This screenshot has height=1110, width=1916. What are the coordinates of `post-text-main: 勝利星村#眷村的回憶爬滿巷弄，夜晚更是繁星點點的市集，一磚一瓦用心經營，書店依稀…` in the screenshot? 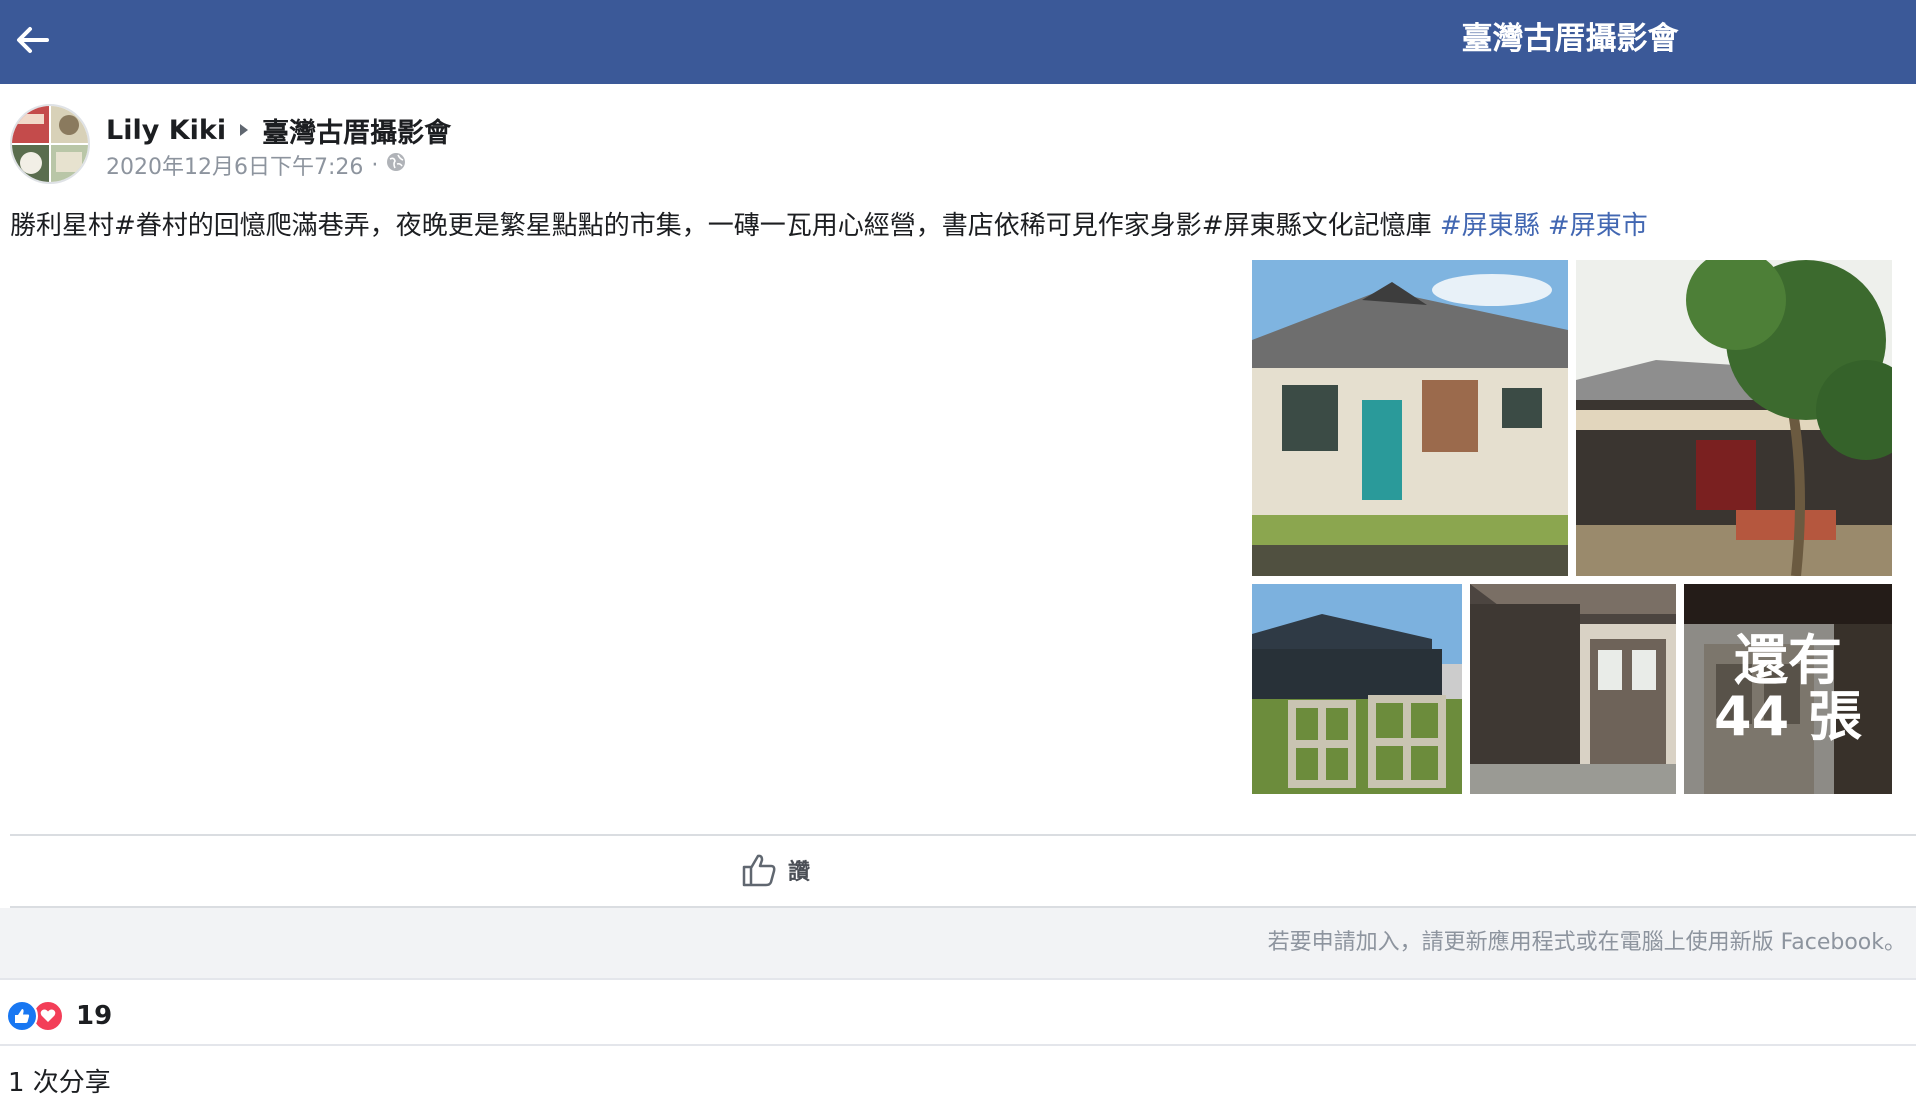 It's located at (721, 226).